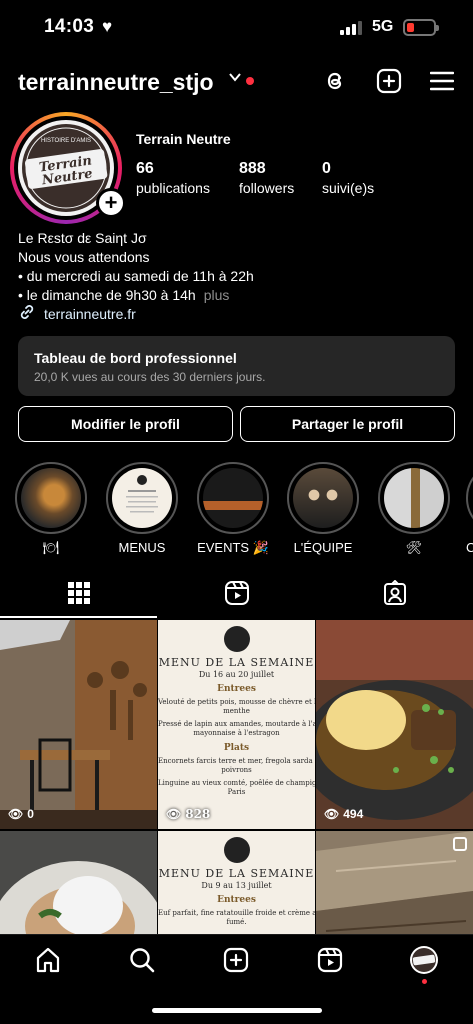 The width and height of the screenshot is (473, 1024). I want to click on reels-icon, so click(237, 595).